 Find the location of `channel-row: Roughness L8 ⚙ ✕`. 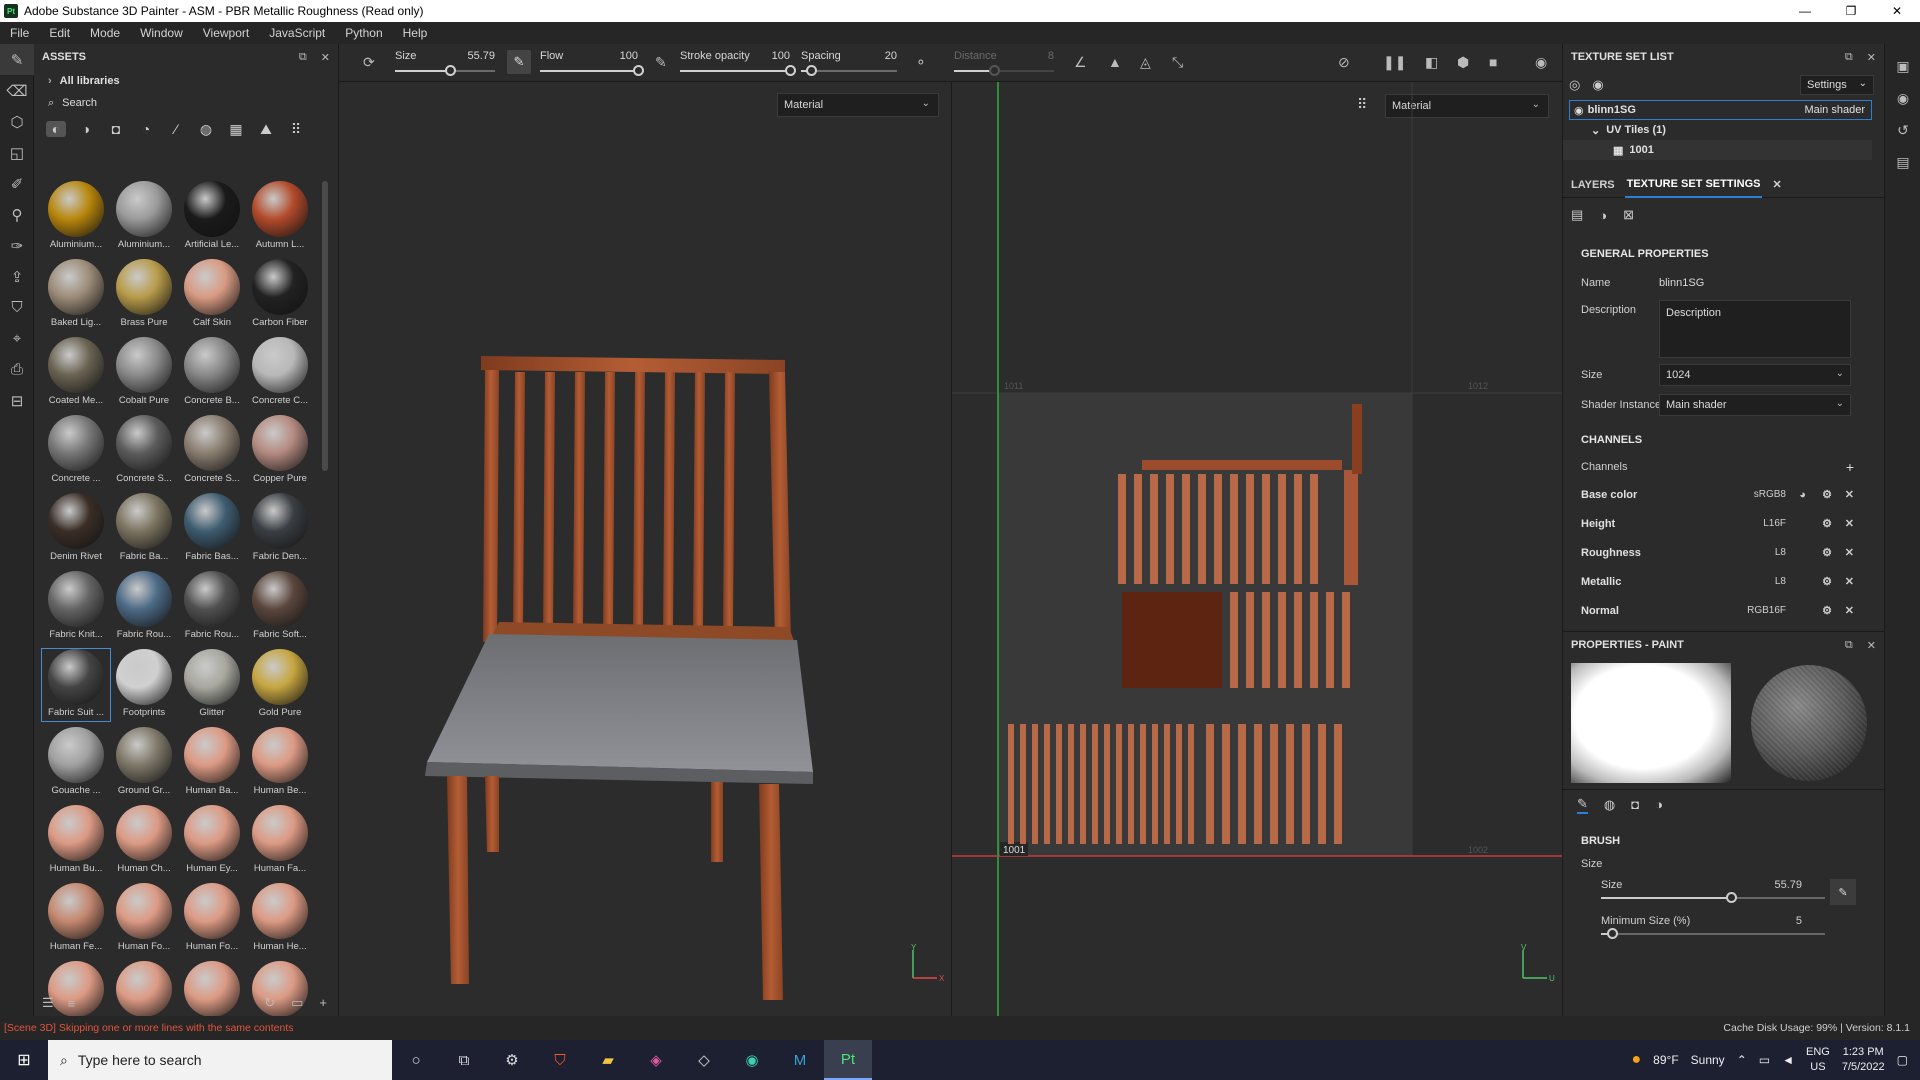

channel-row: Roughness L8 ⚙ ✕ is located at coordinates (1723, 552).